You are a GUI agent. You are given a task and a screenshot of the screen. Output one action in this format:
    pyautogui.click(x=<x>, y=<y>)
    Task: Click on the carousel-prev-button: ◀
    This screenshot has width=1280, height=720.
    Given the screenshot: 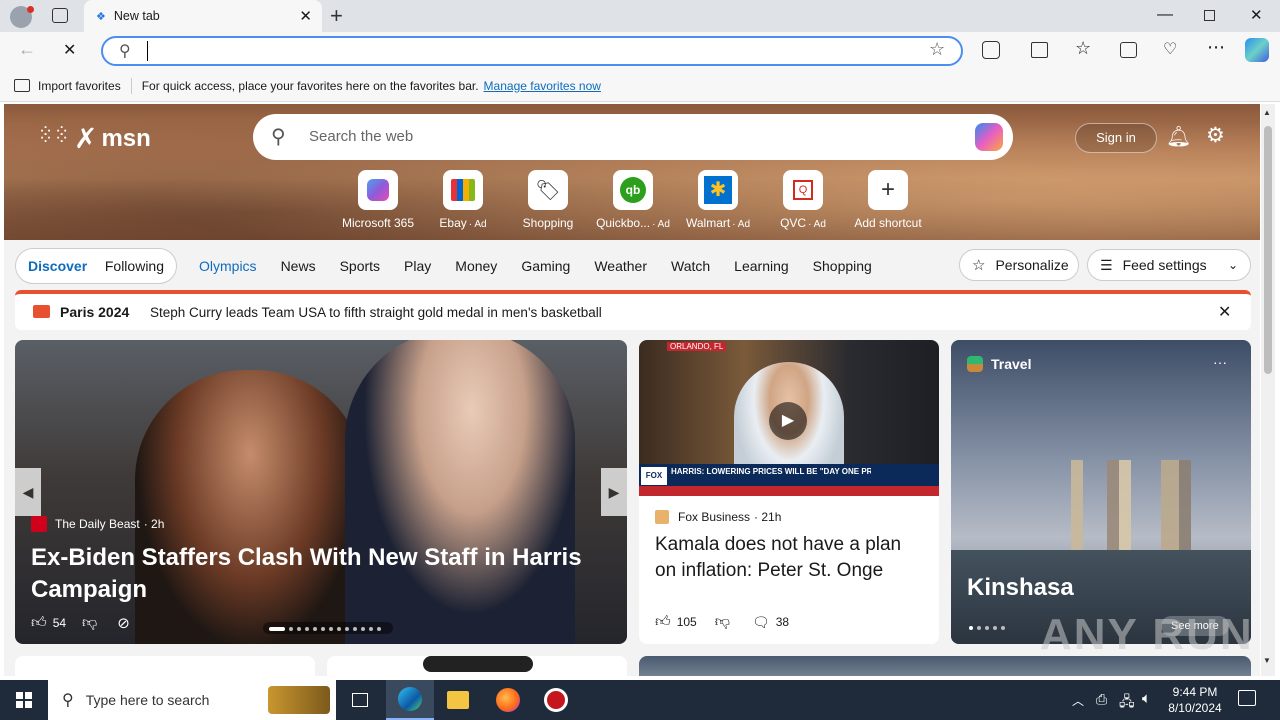 What is the action you would take?
    pyautogui.click(x=28, y=492)
    